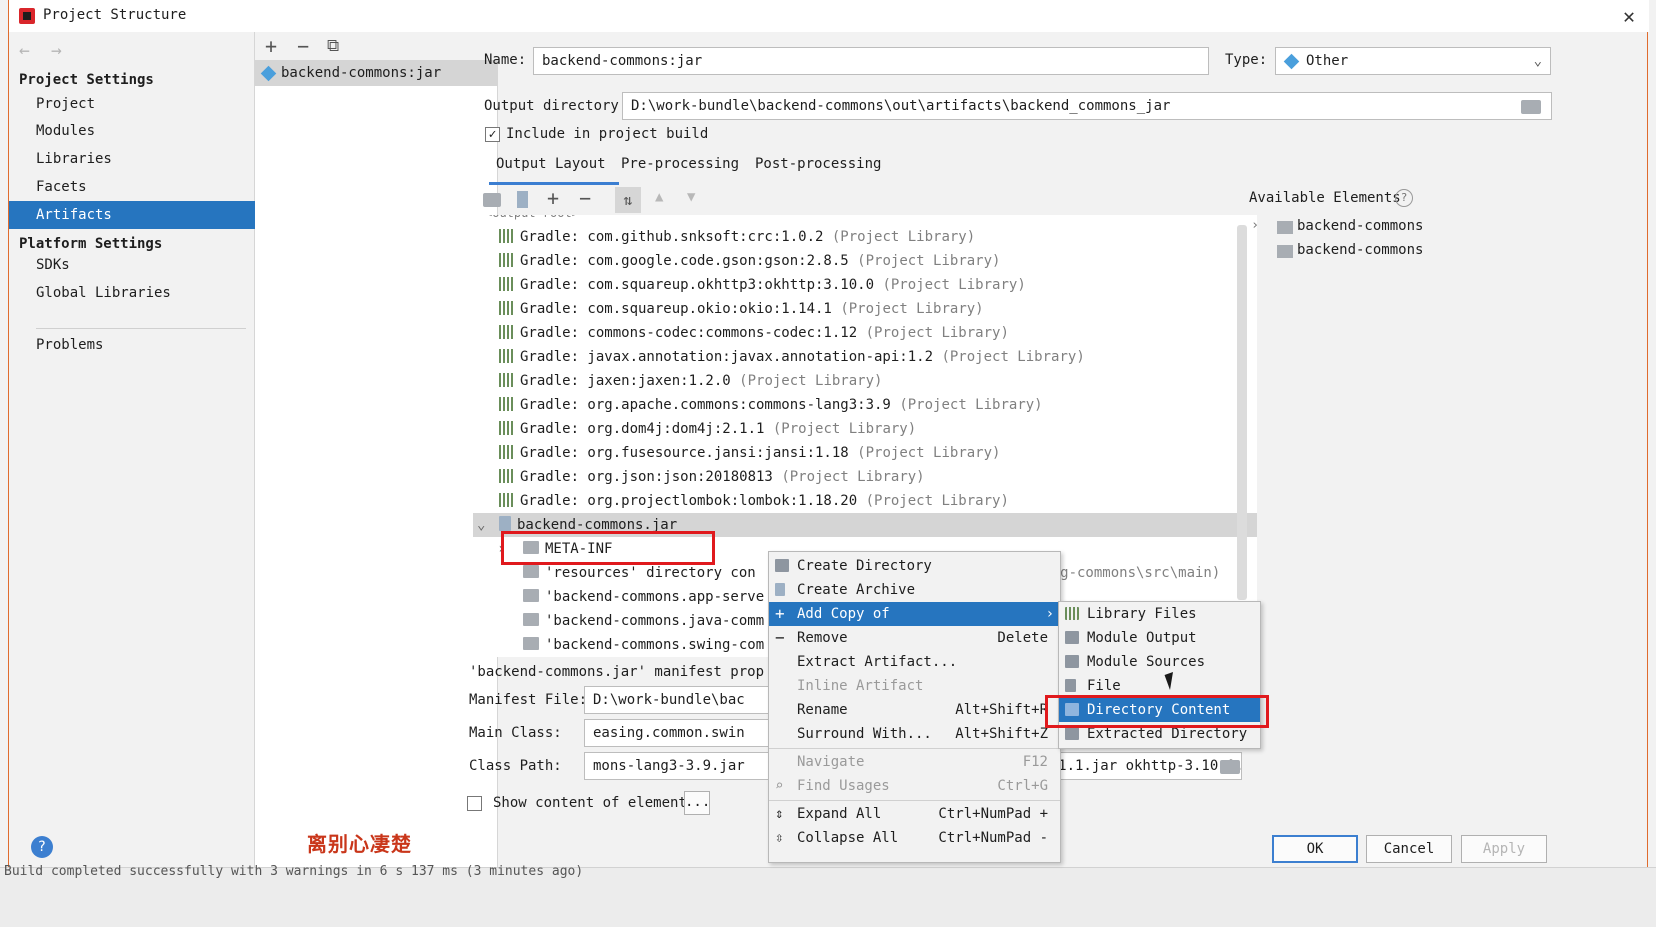 This screenshot has height=927, width=1656. What do you see at coordinates (914, 762) in the screenshot?
I see `menu-item-navigate: Navigate F12` at bounding box center [914, 762].